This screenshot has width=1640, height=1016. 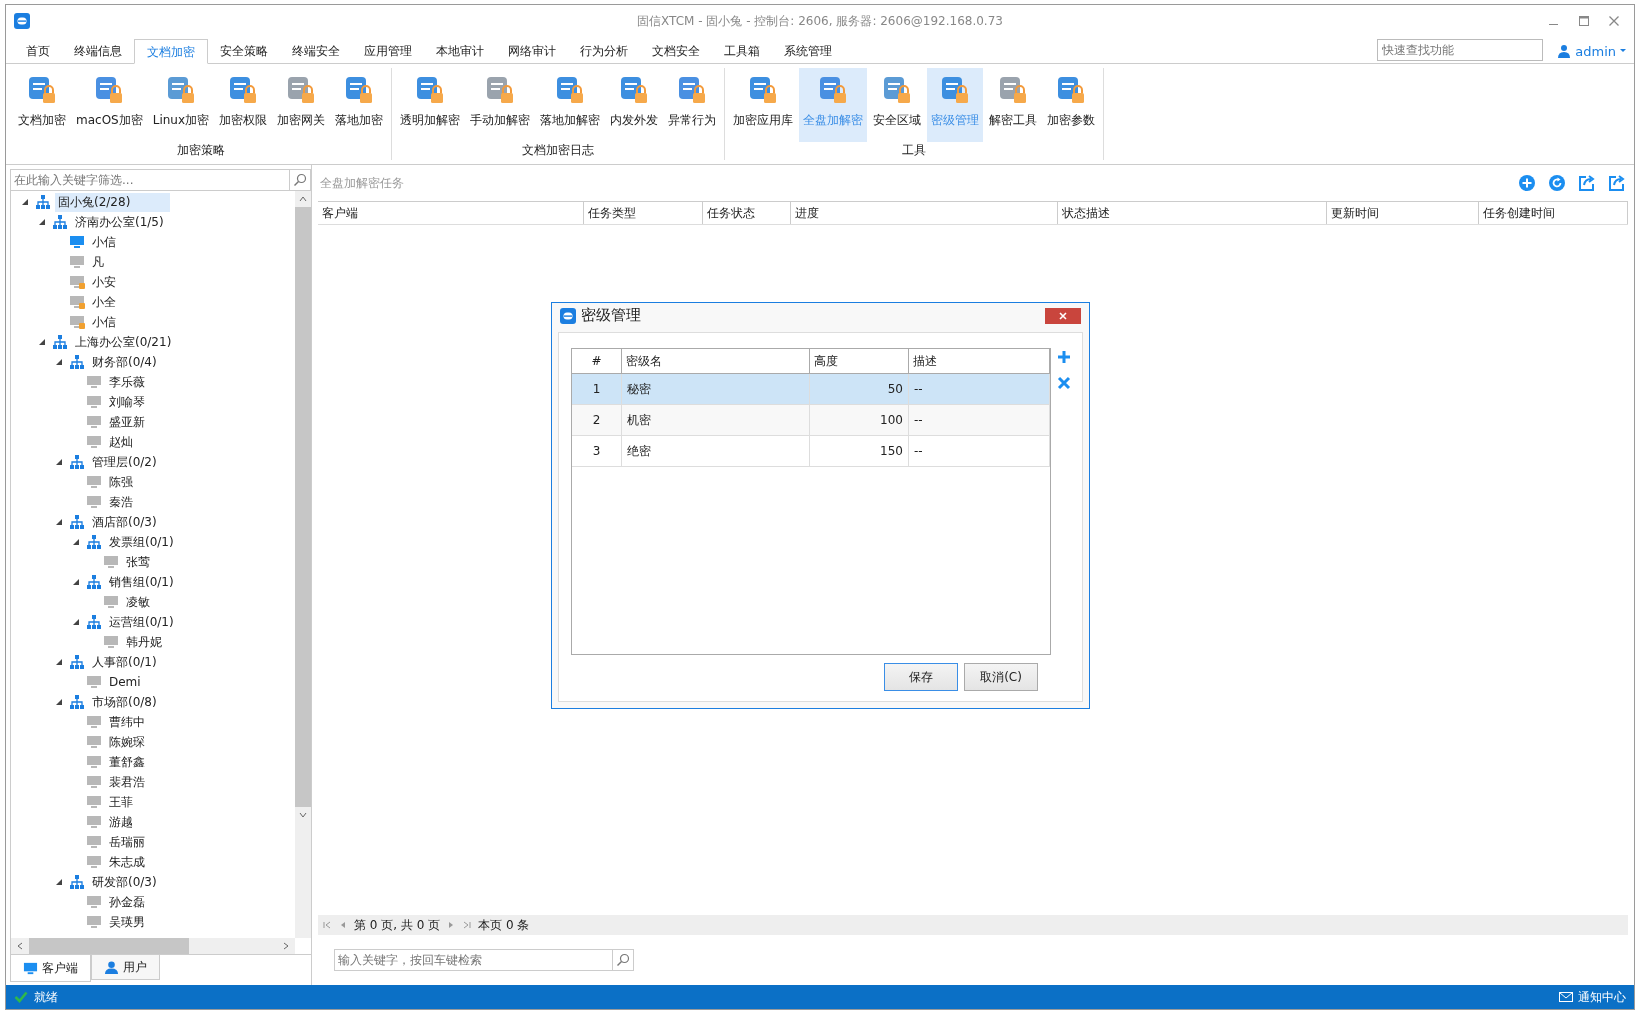 What do you see at coordinates (301, 105) in the screenshot?
I see `ribbon-button: 加密网关` at bounding box center [301, 105].